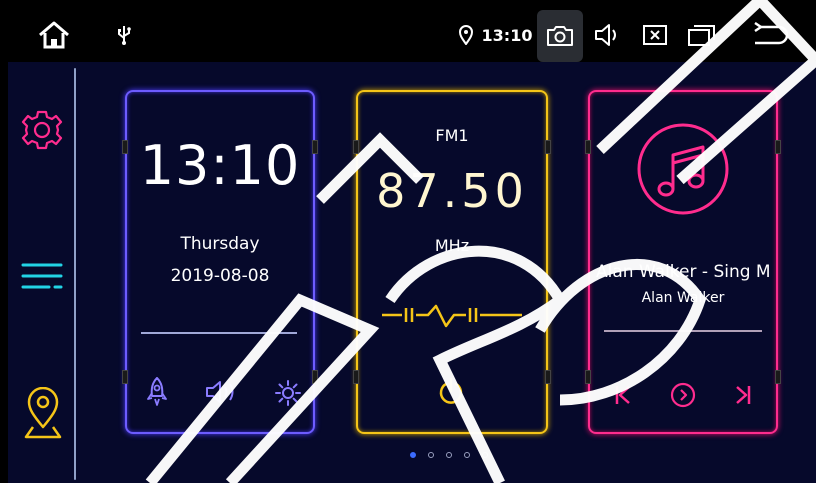  I want to click on clock-divider, so click(219, 333).